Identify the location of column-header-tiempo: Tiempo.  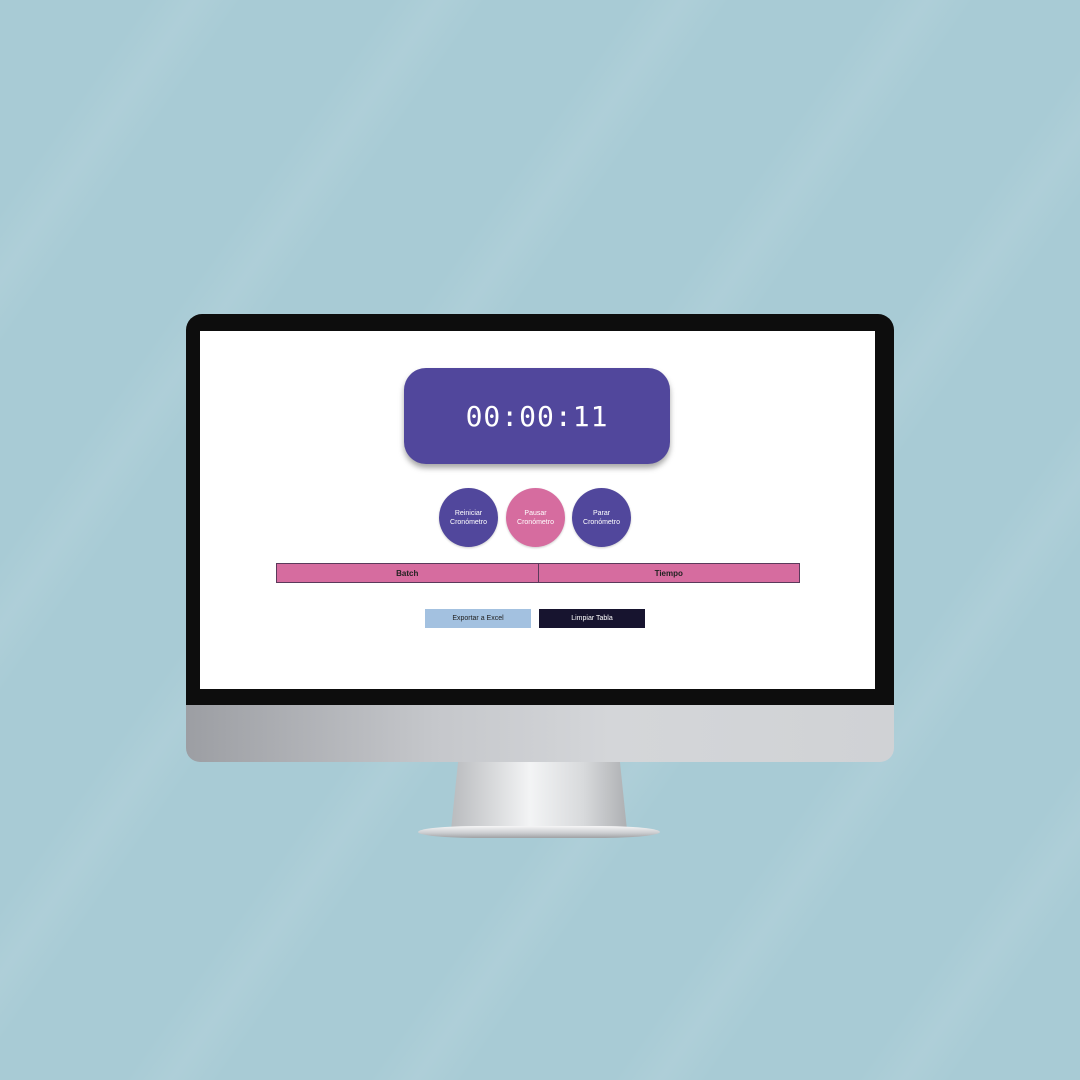
(668, 573).